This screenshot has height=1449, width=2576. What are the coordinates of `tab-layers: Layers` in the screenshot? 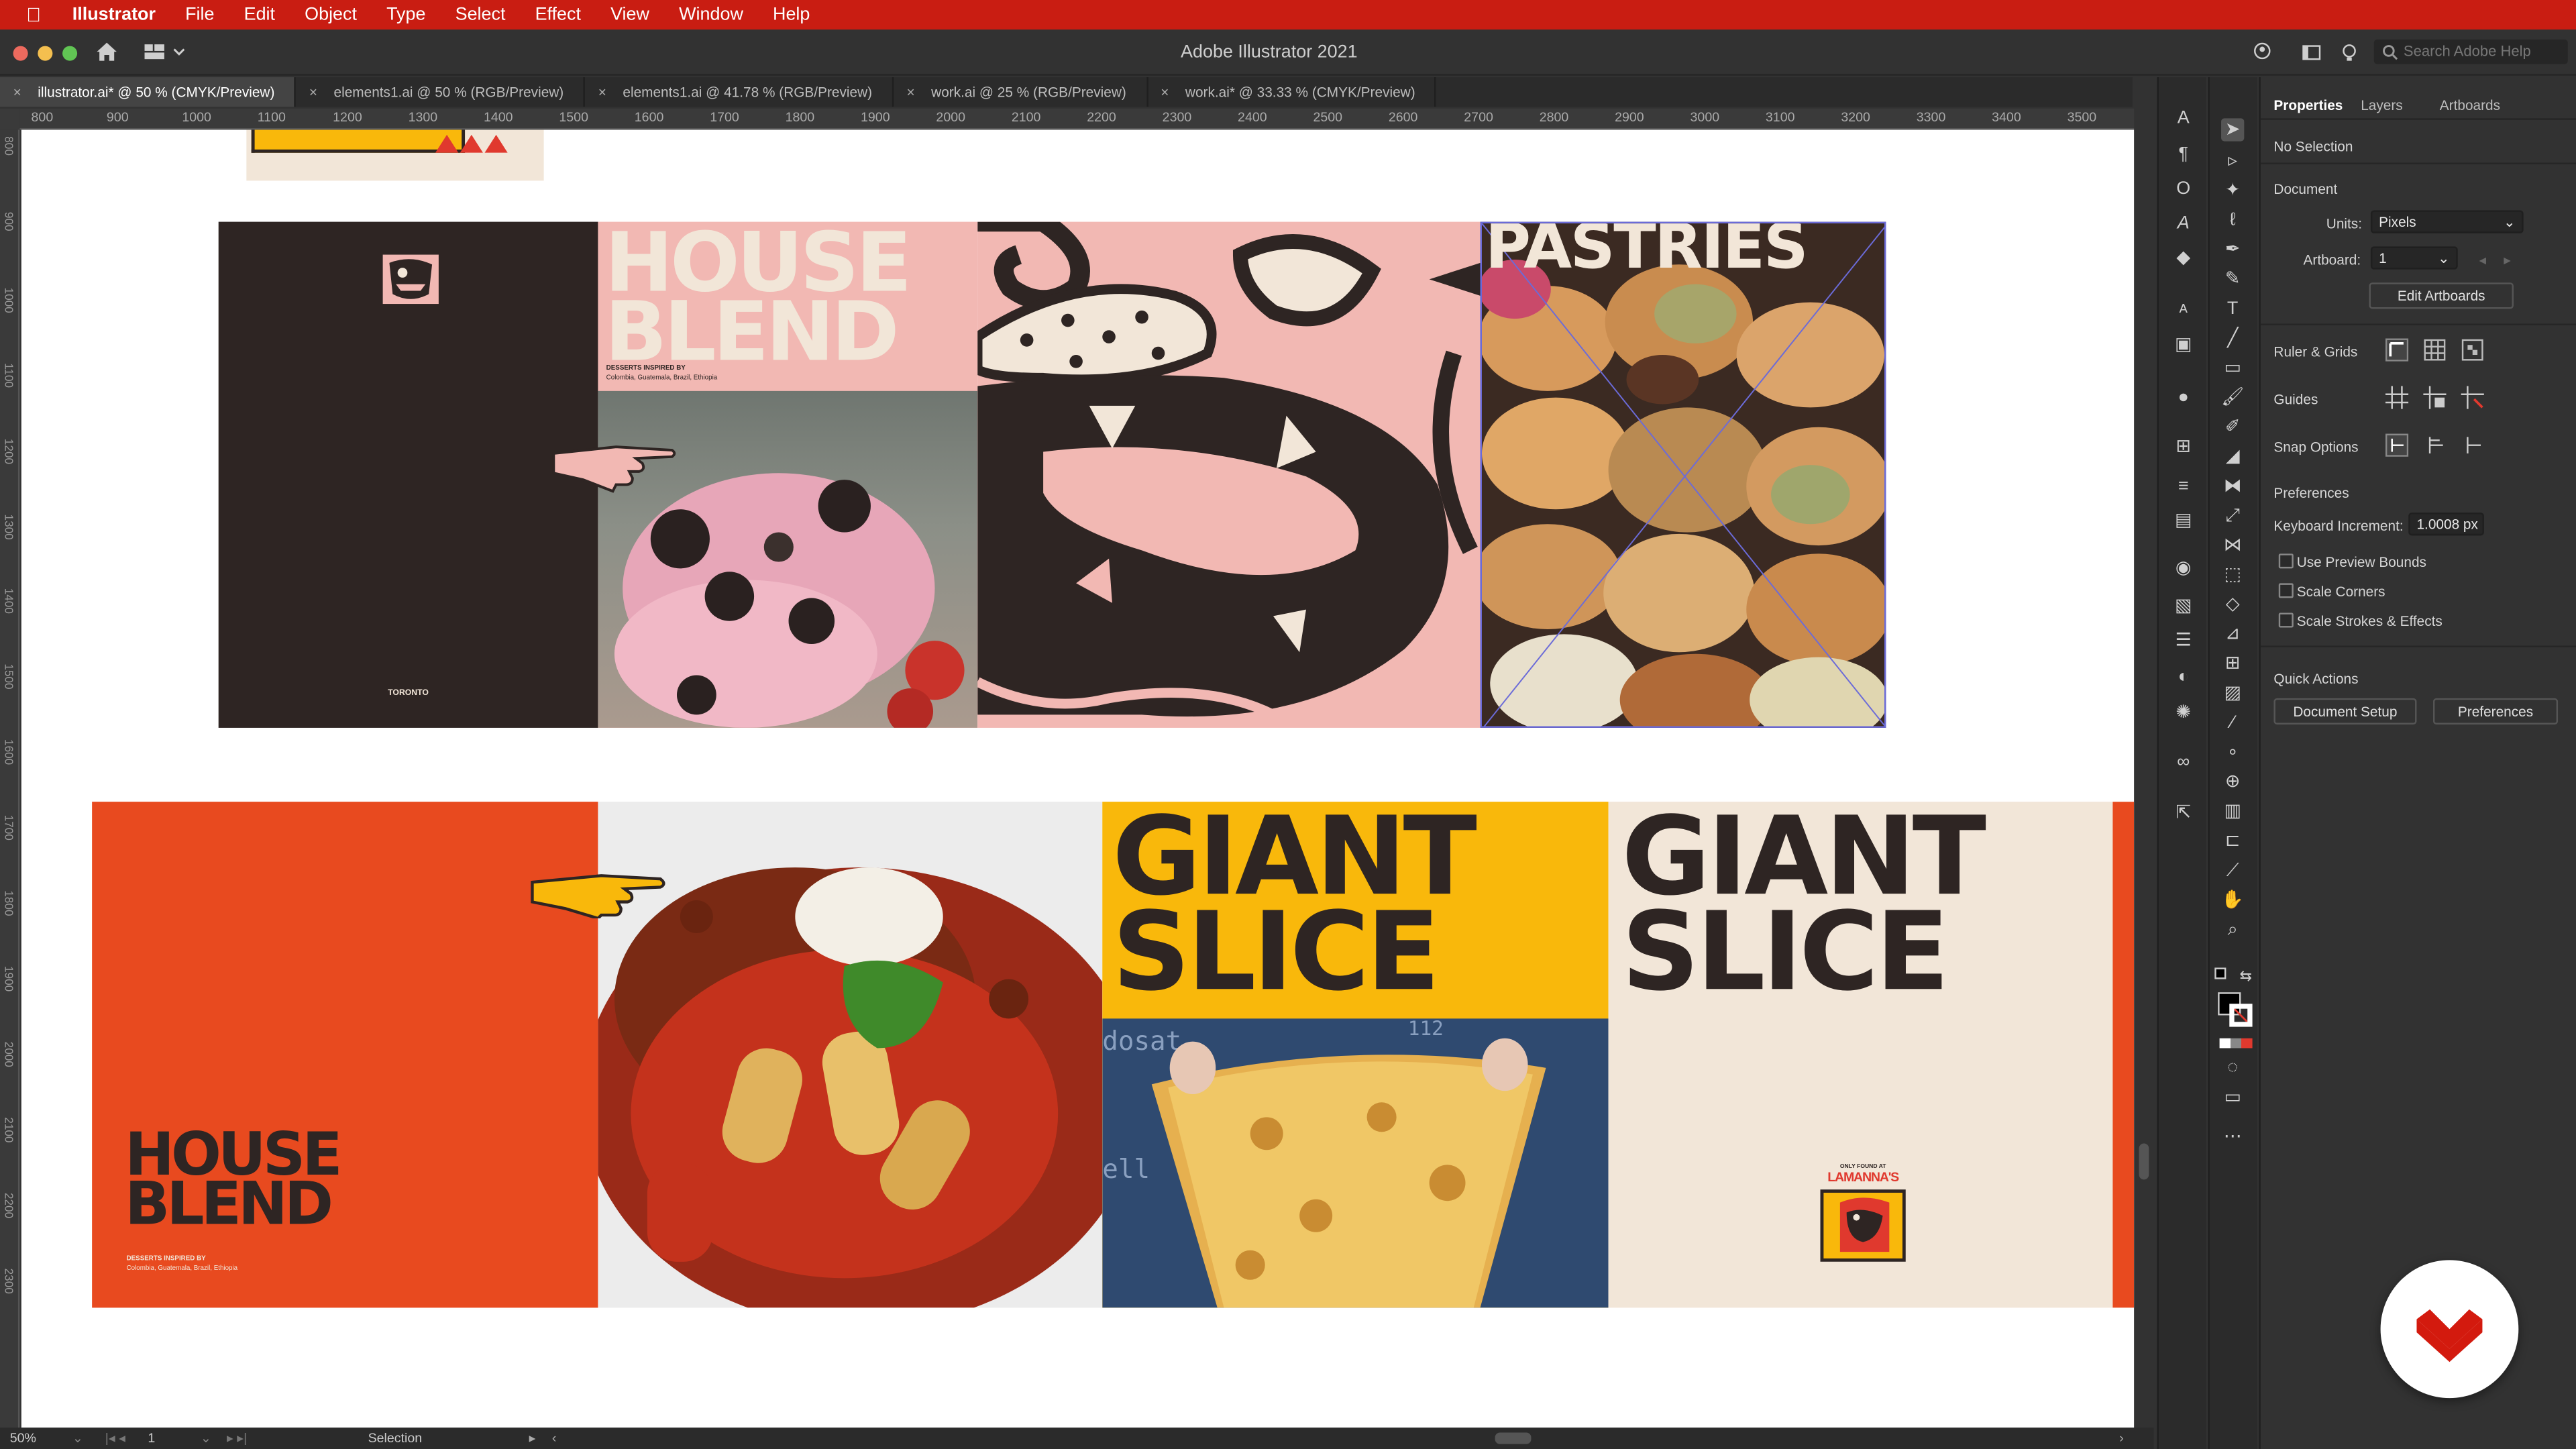 It's located at (2381, 105).